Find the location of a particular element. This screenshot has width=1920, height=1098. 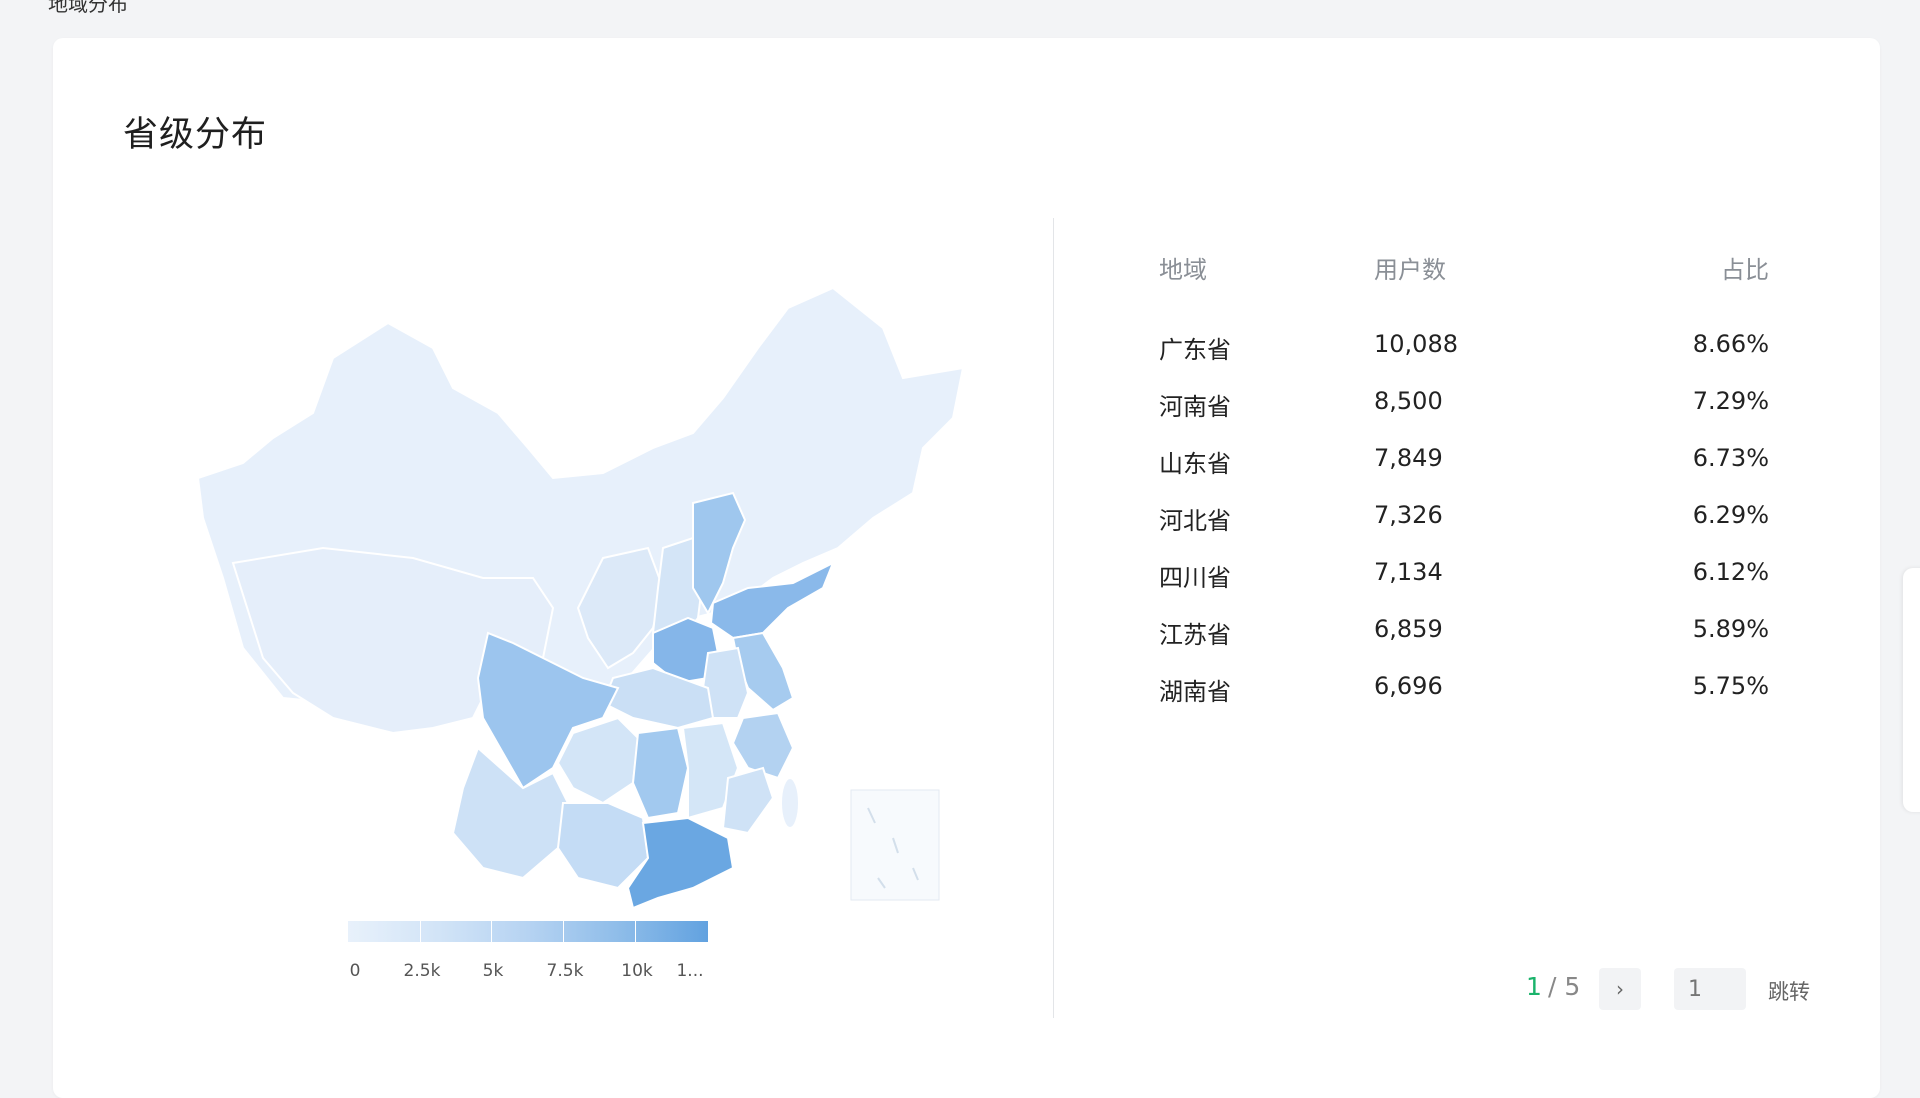

users-cell: 7,134 is located at coordinates (1408, 572).